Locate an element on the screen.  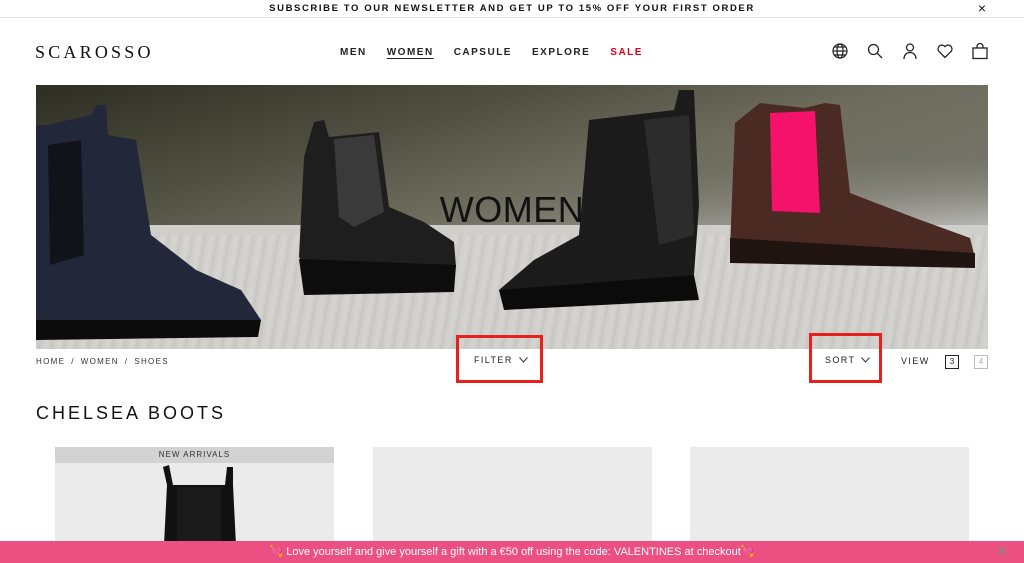
bag-icon is located at coordinates (980, 51).